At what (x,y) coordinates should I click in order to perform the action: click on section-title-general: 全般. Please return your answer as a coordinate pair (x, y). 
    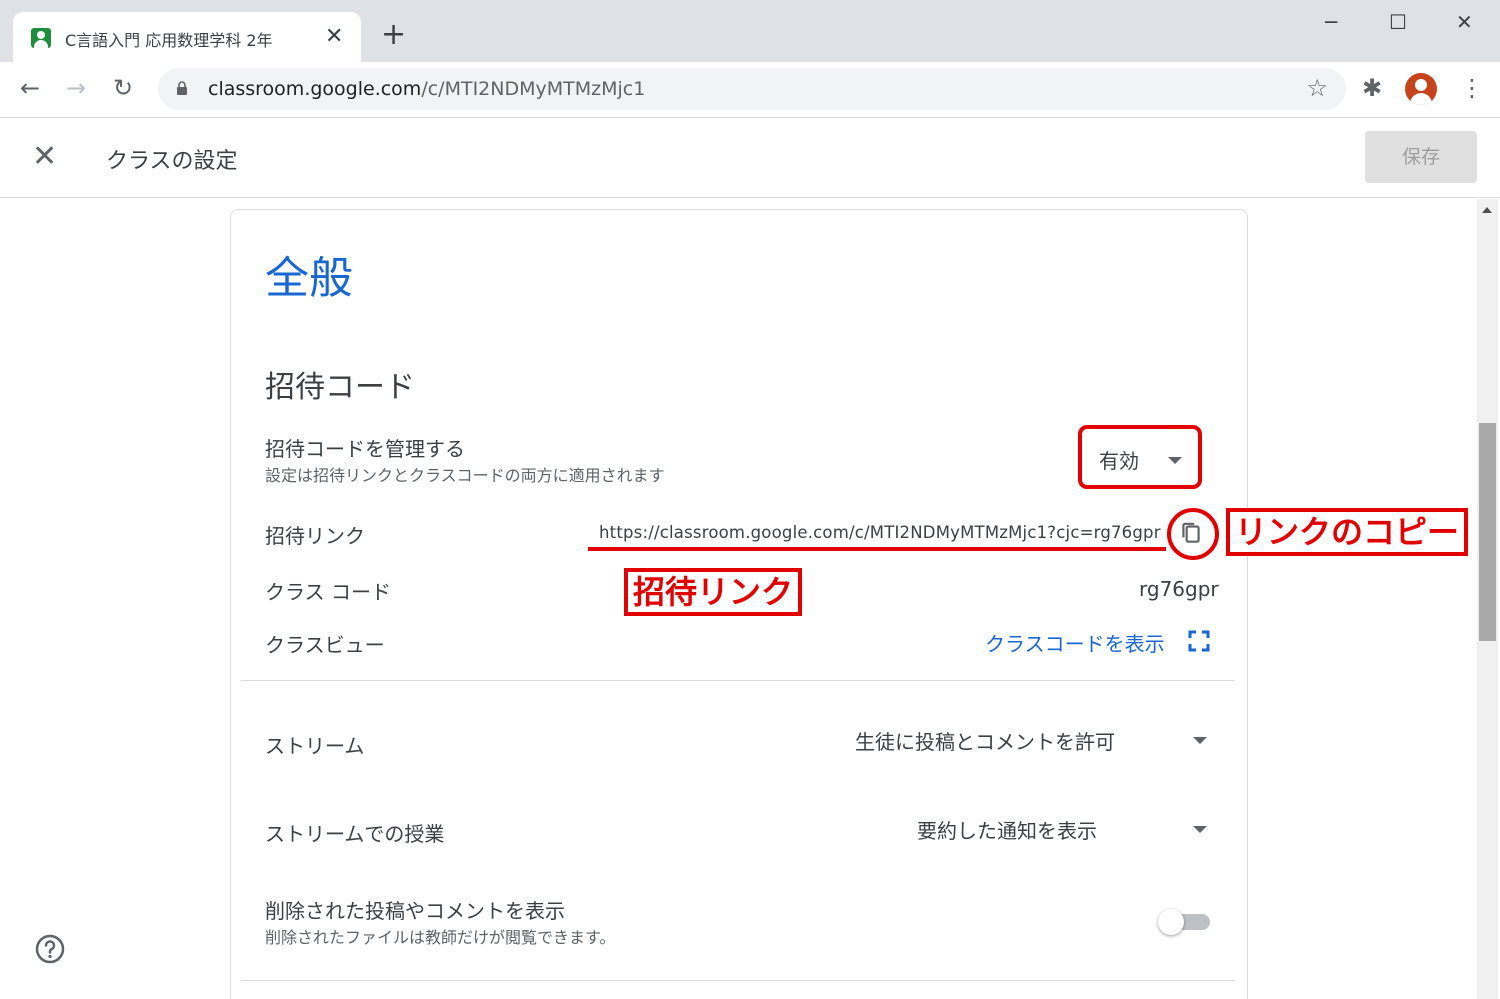
    Looking at the image, I should click on (309, 278).